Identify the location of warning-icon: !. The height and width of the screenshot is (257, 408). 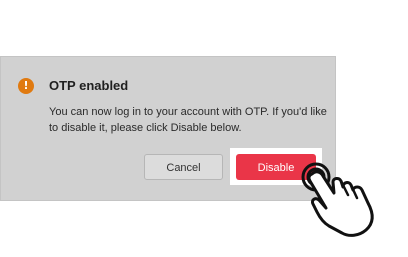
(26, 86).